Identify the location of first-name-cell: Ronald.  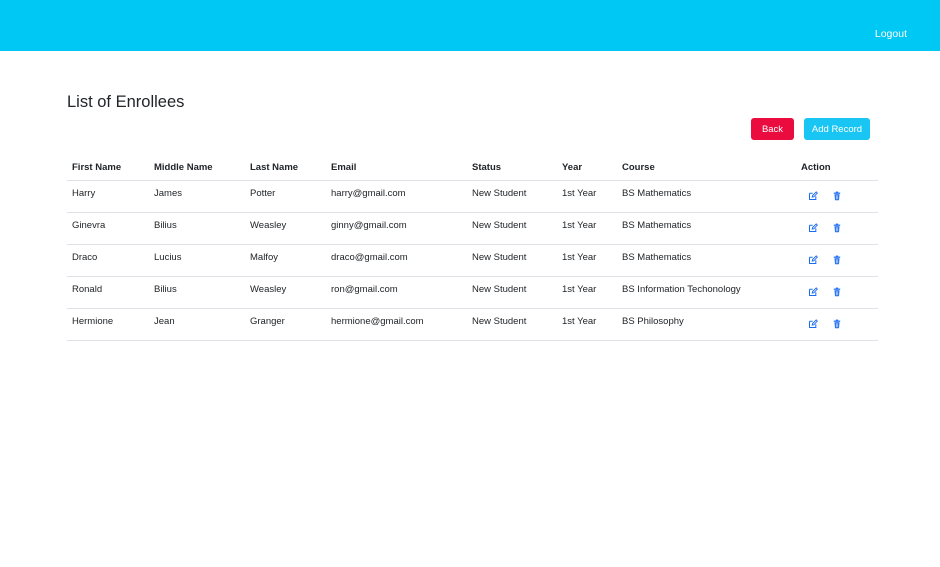
(108, 292).